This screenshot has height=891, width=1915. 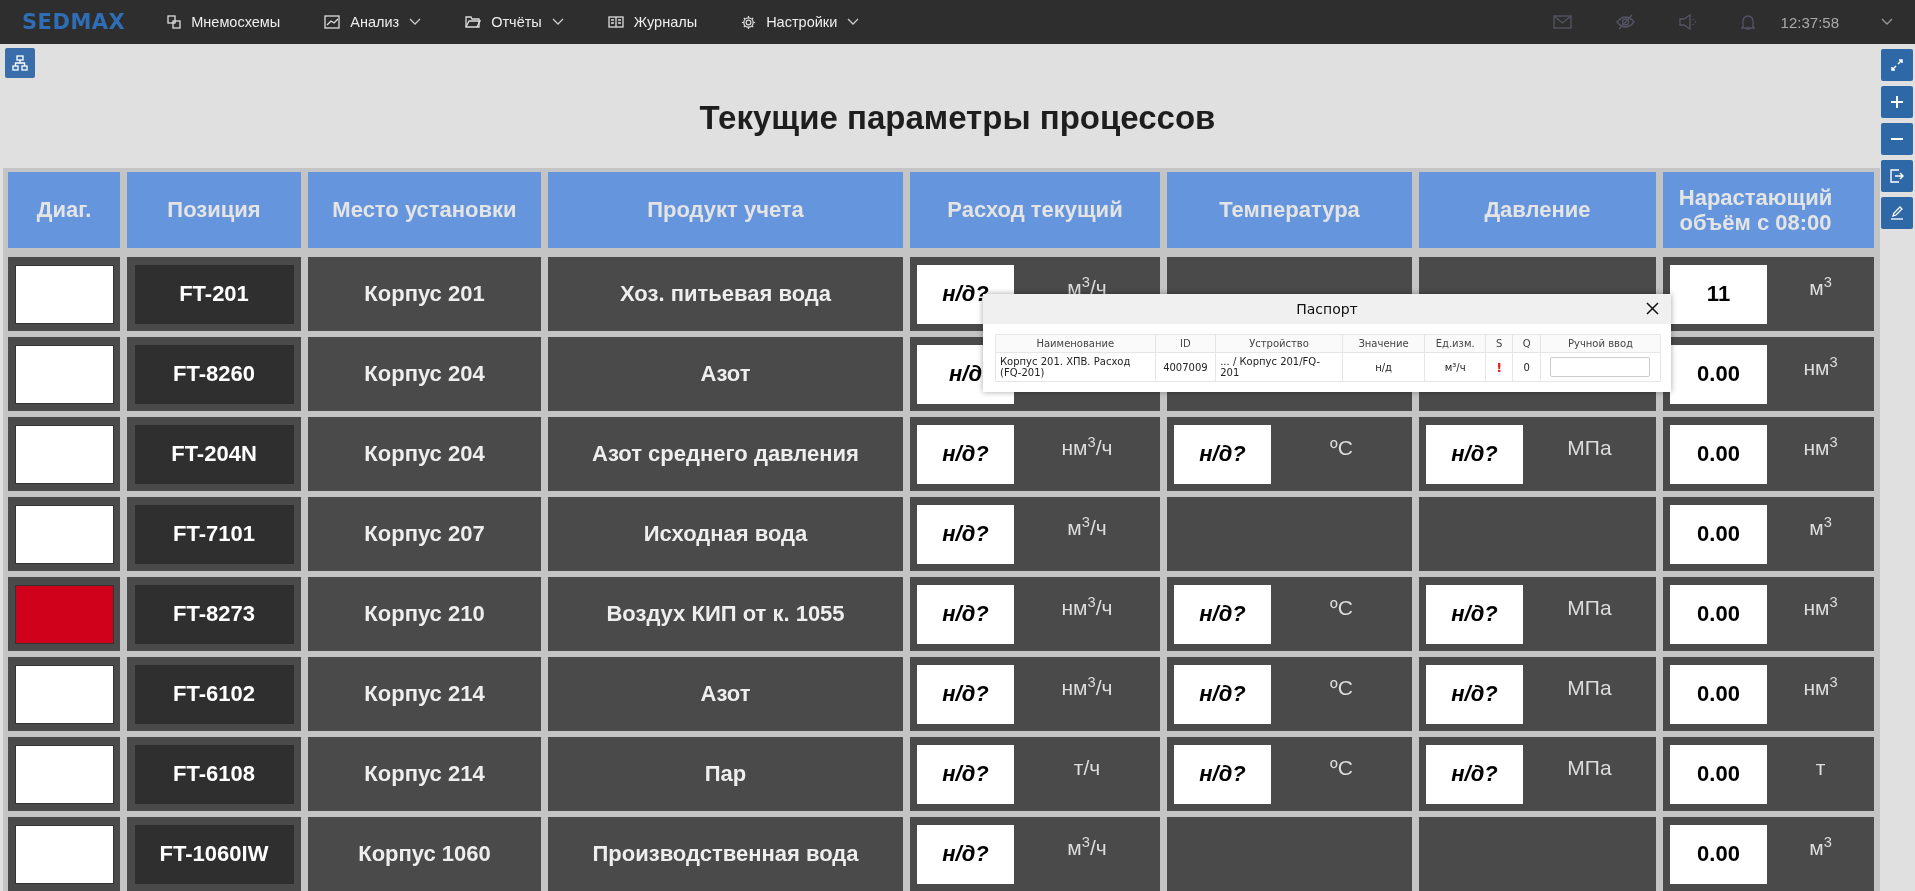 I want to click on table-cell: ... / Корпус 201/FQ-201, so click(x=1279, y=367).